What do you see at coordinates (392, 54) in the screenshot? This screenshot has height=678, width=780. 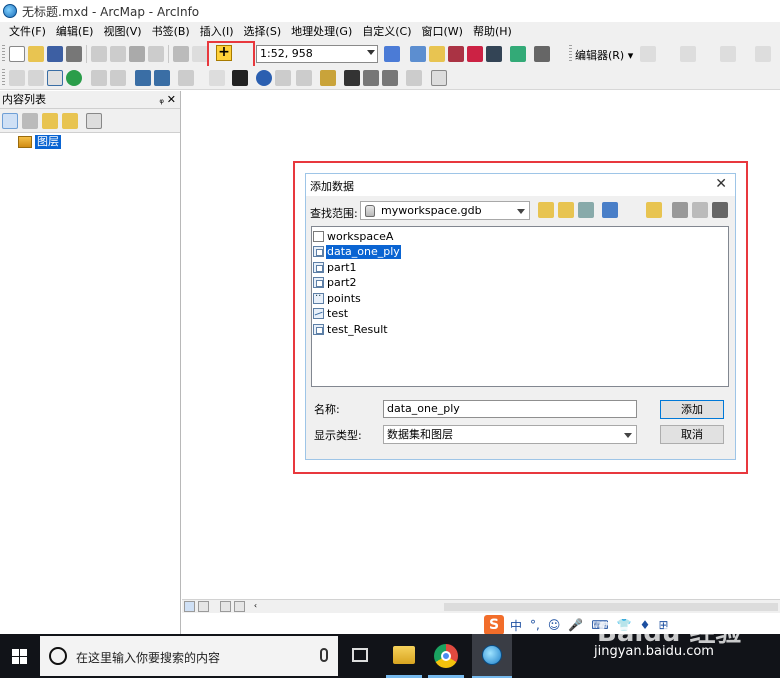 I see `editor-toolbar-icon` at bounding box center [392, 54].